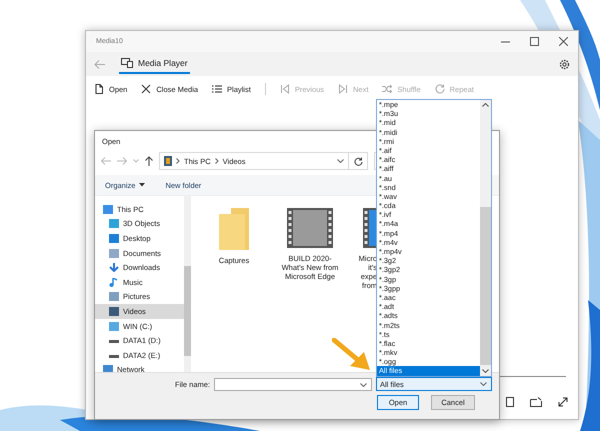 Image resolution: width=600 pixels, height=431 pixels. I want to click on refresh-icon, so click(358, 161).